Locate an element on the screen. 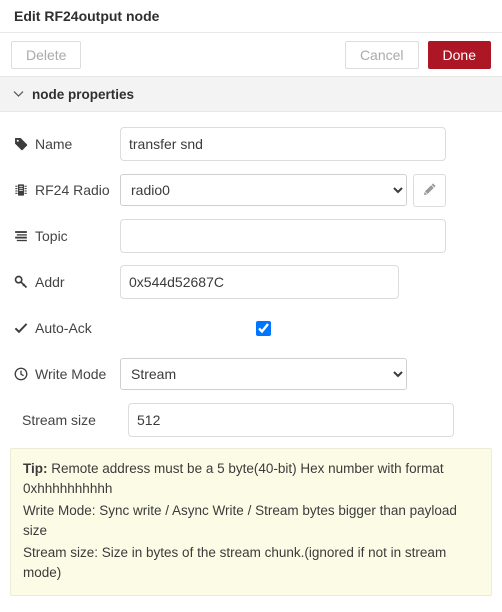 The height and width of the screenshot is (612, 502). form-row-stream-size: Stream size is located at coordinates (251, 420).